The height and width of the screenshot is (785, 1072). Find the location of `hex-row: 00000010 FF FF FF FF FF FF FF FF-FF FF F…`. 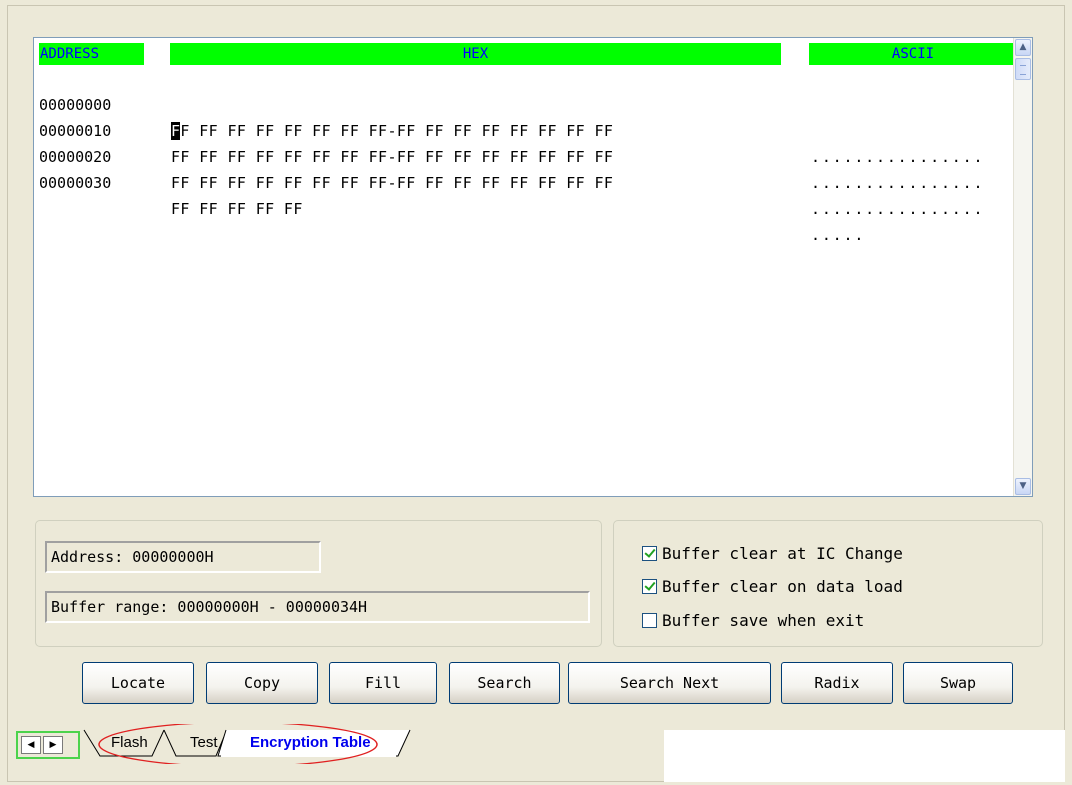

hex-row: 00000010 FF FF FF FF FF FF FF FF-FF FF F… is located at coordinates (508, 142).